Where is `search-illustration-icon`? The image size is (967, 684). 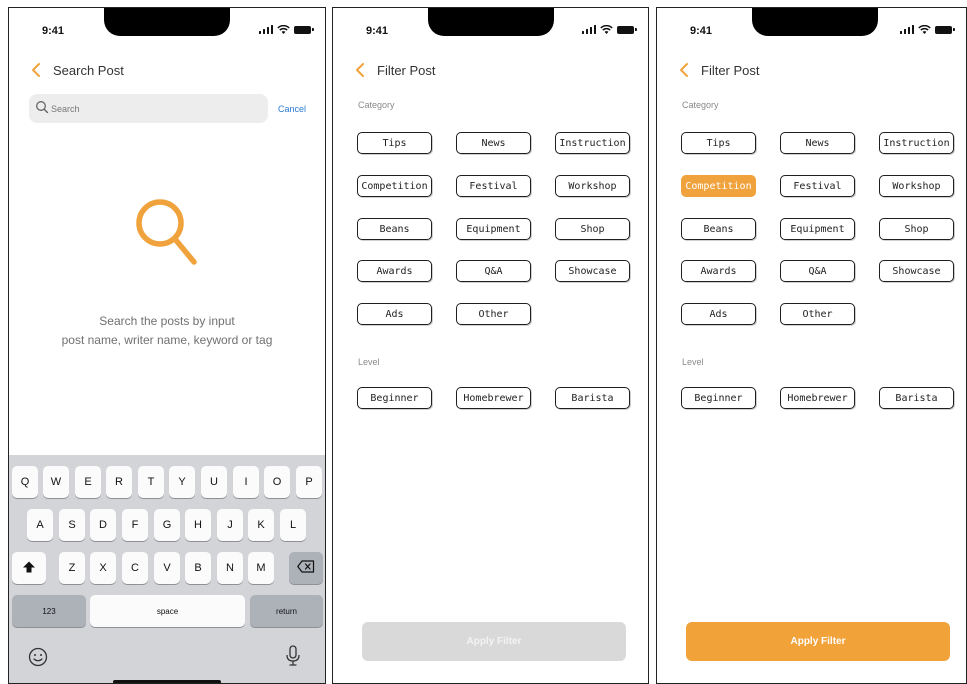 search-illustration-icon is located at coordinates (169, 236).